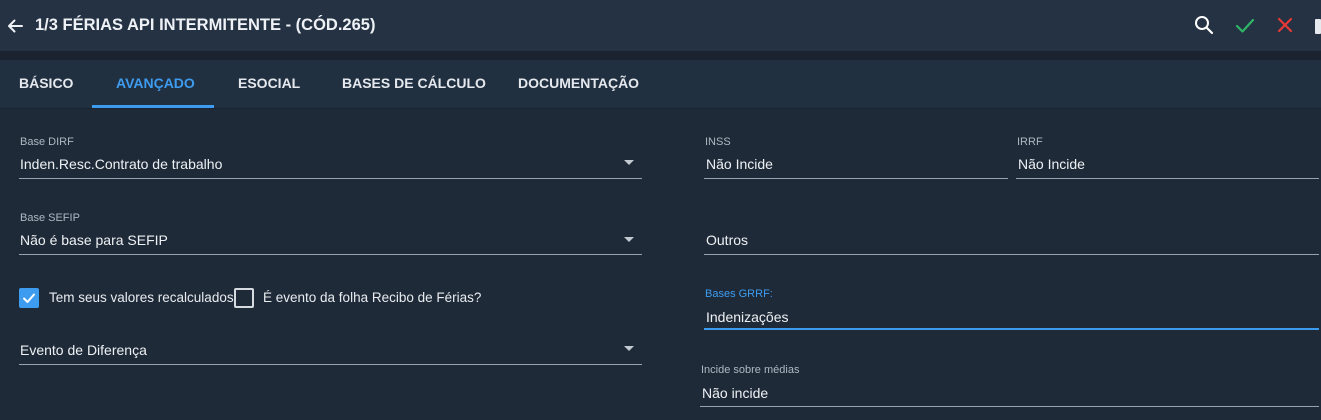  What do you see at coordinates (121, 164) in the screenshot?
I see `base-dirf-select: Inden.Resc.Contrato de trabalho` at bounding box center [121, 164].